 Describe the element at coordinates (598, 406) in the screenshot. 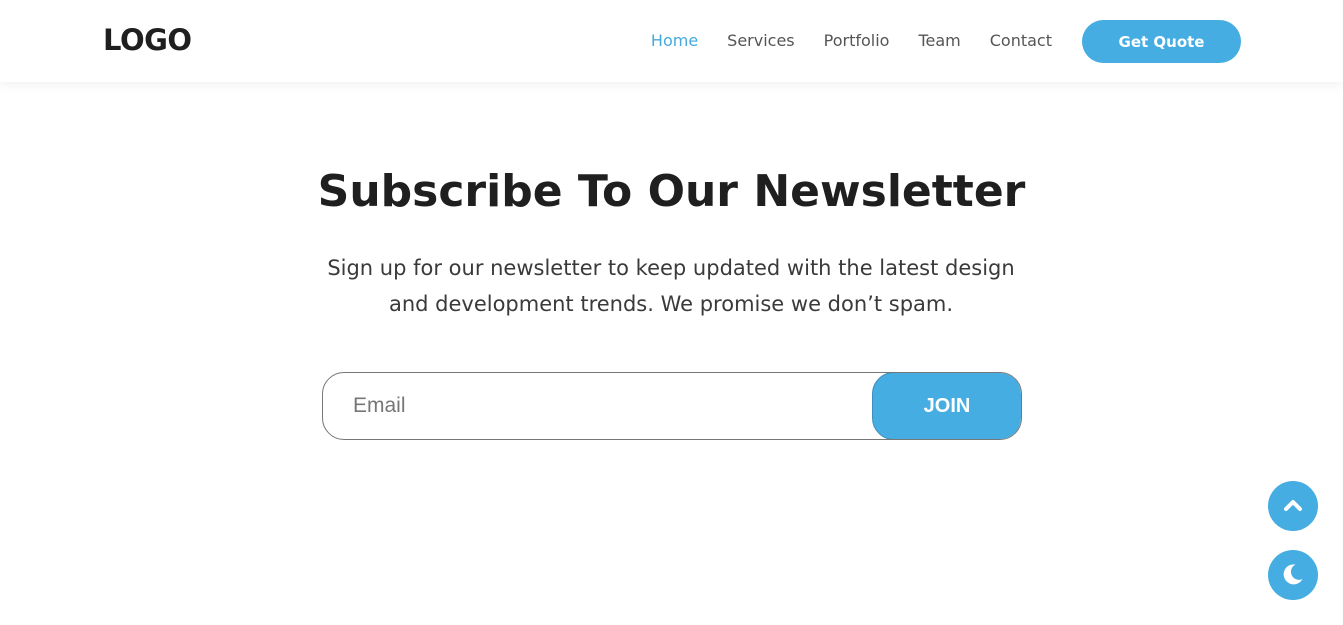

I see `email-input` at that location.